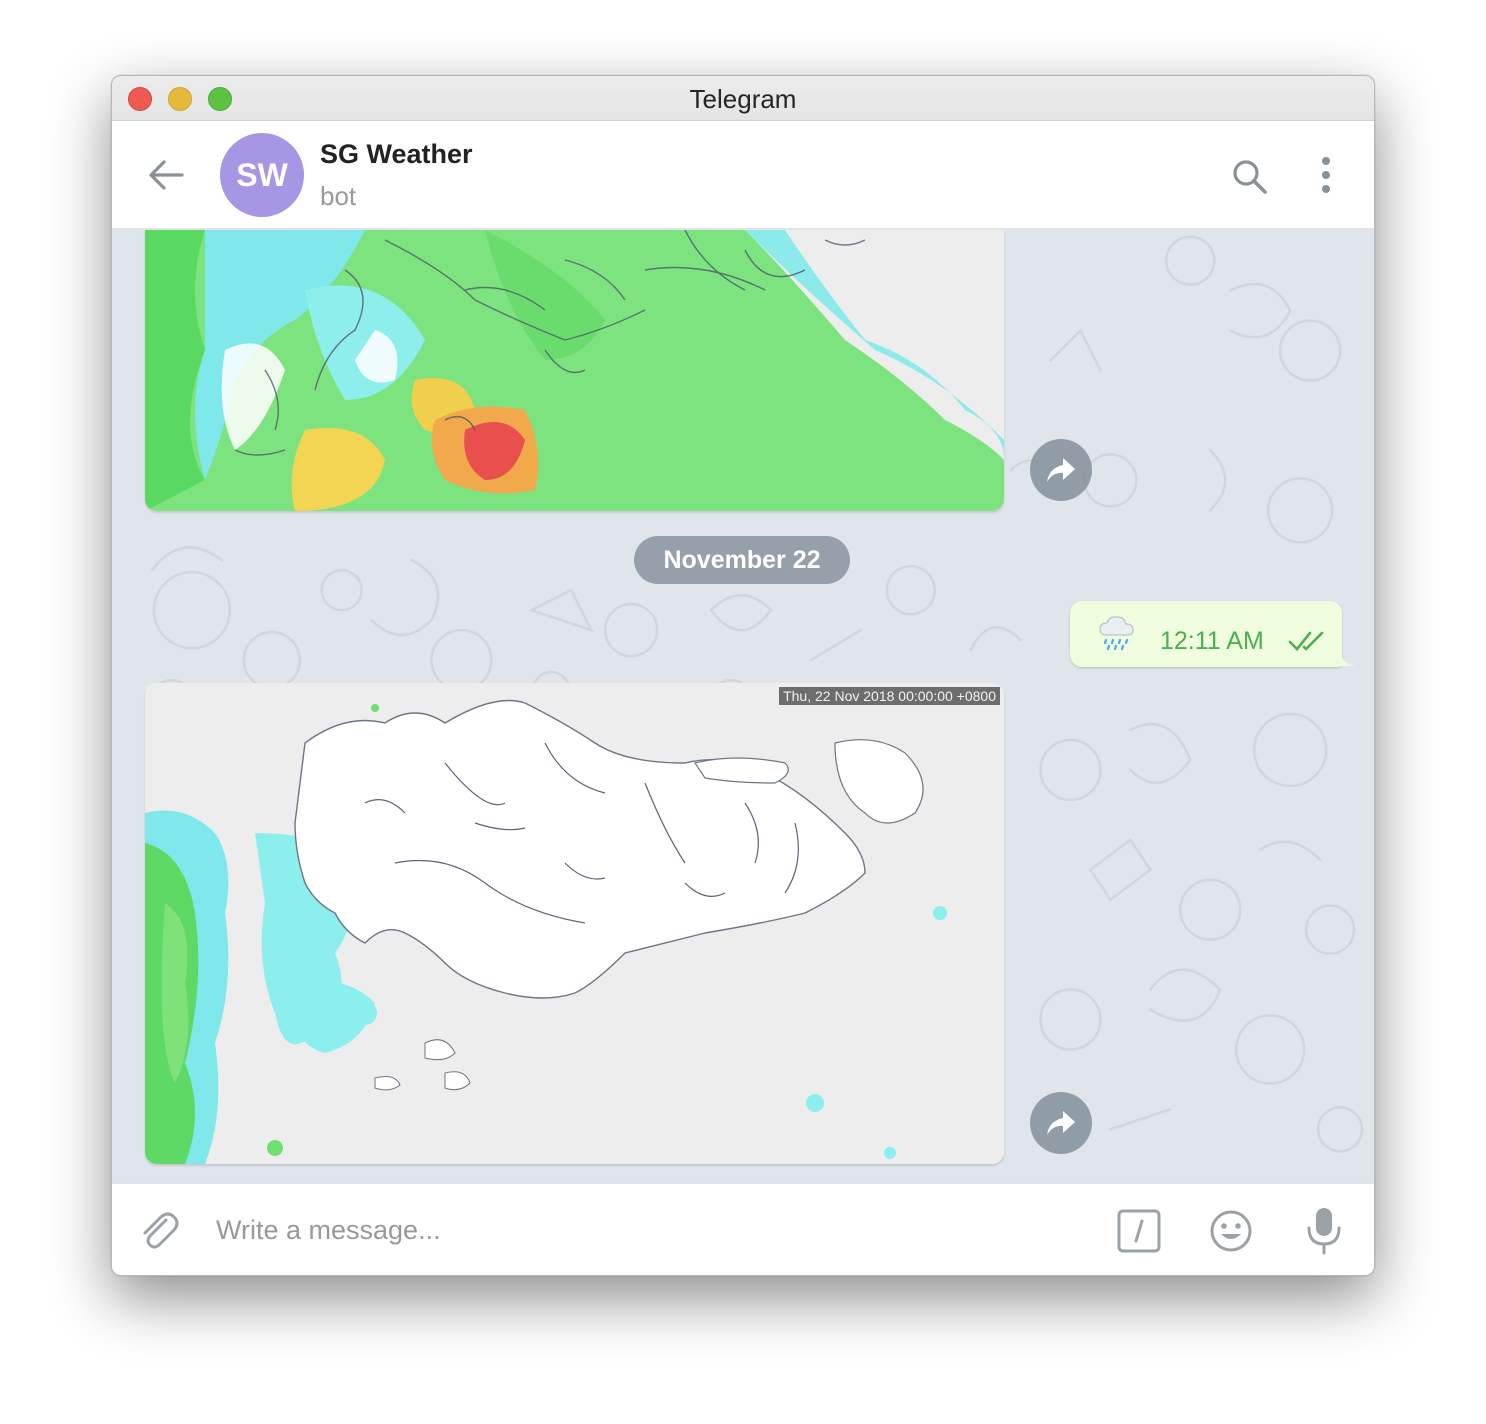  I want to click on radar-map-image, so click(574, 370).